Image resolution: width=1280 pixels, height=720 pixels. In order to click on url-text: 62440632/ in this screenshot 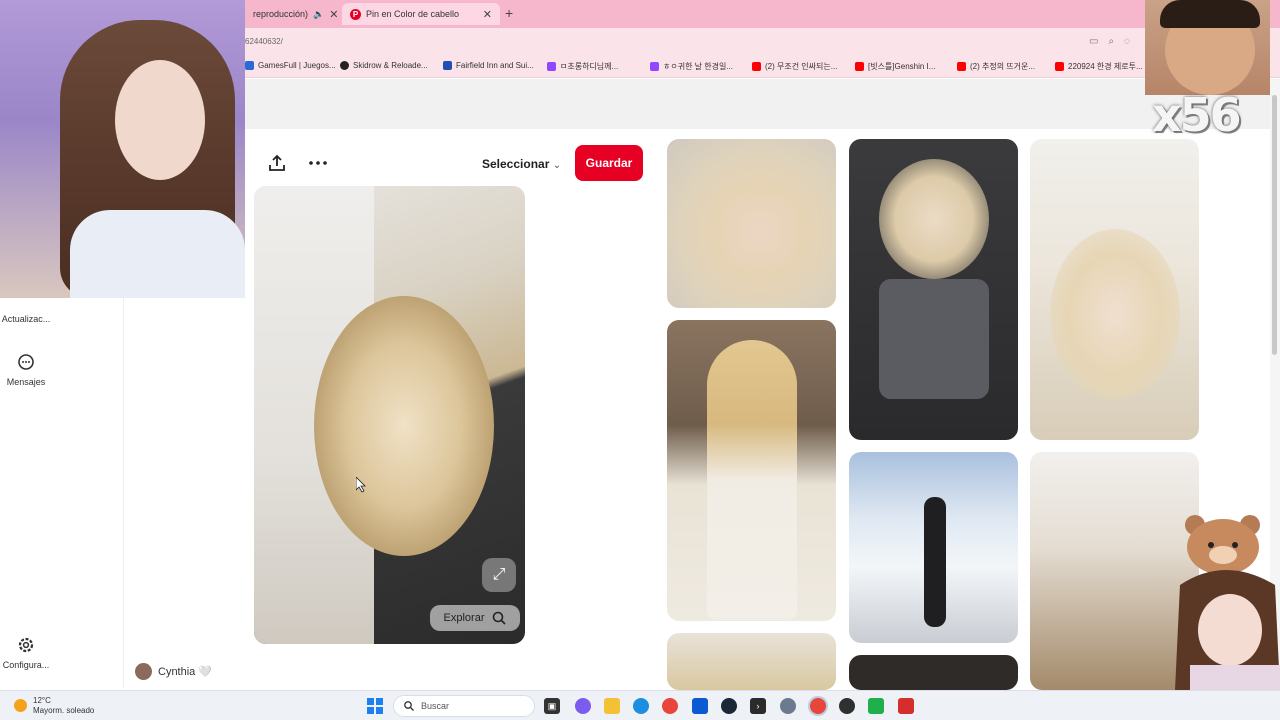, I will do `click(264, 41)`.